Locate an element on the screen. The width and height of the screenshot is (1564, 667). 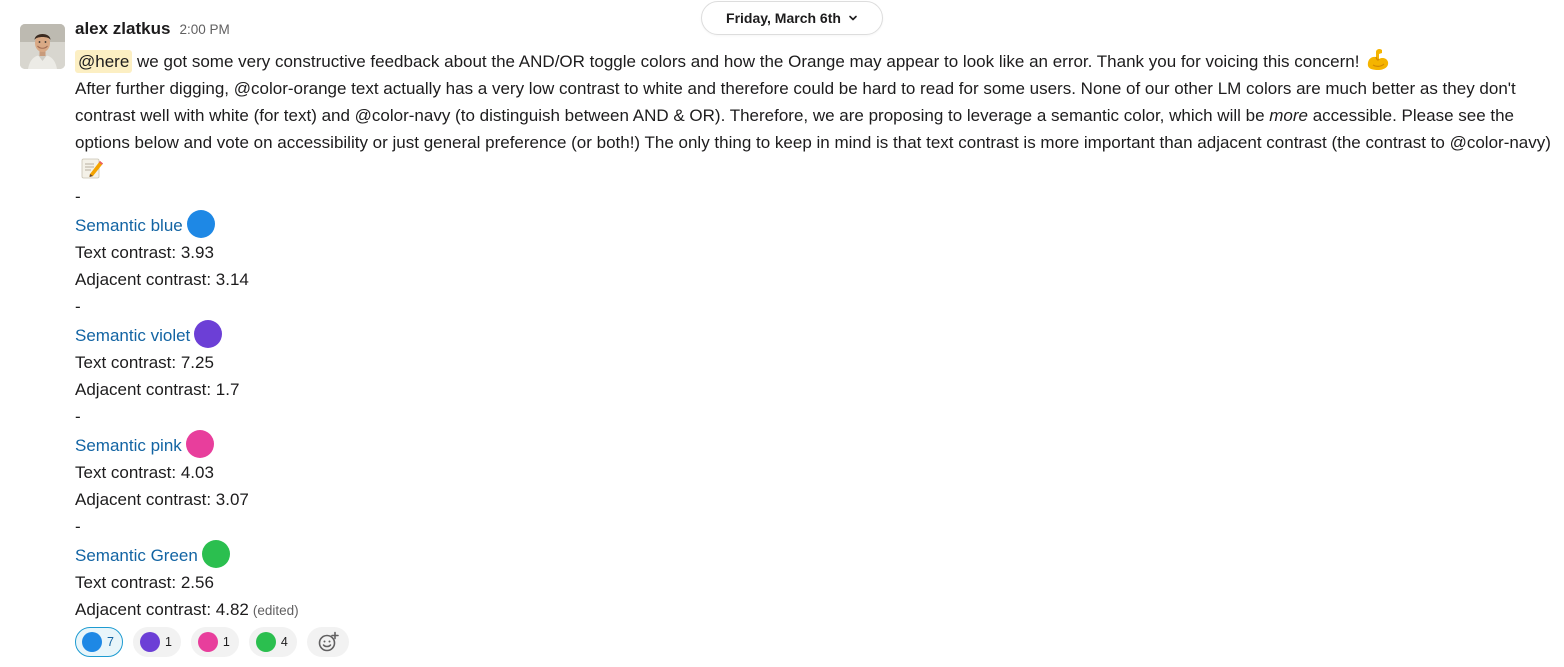
text-contrast: Text contrast: 3.93 is located at coordinates (144, 252).